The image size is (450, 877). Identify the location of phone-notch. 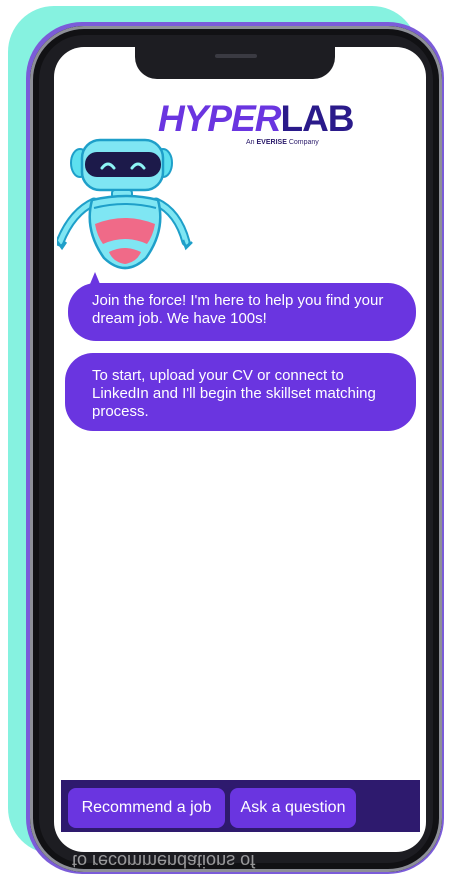
(235, 63).